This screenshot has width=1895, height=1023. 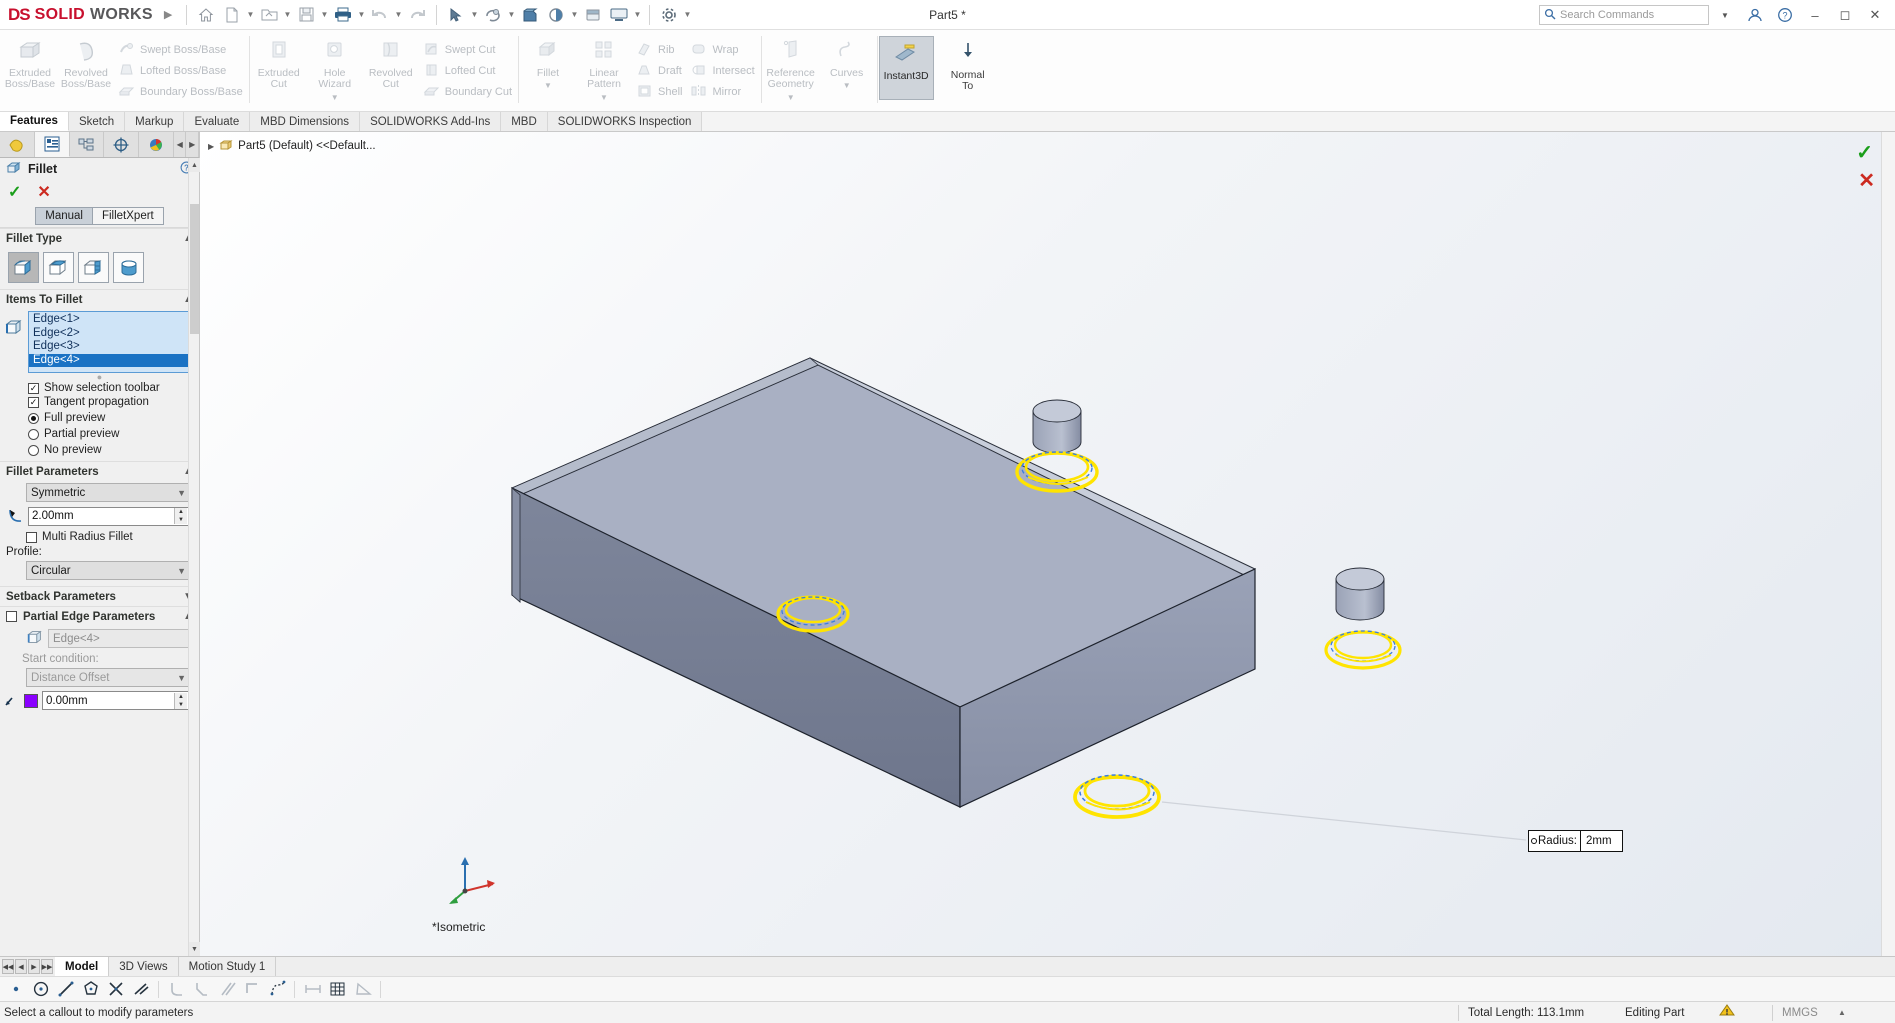 I want to click on fillet-type-section-header: Fillet Type ▲, so click(x=99, y=238).